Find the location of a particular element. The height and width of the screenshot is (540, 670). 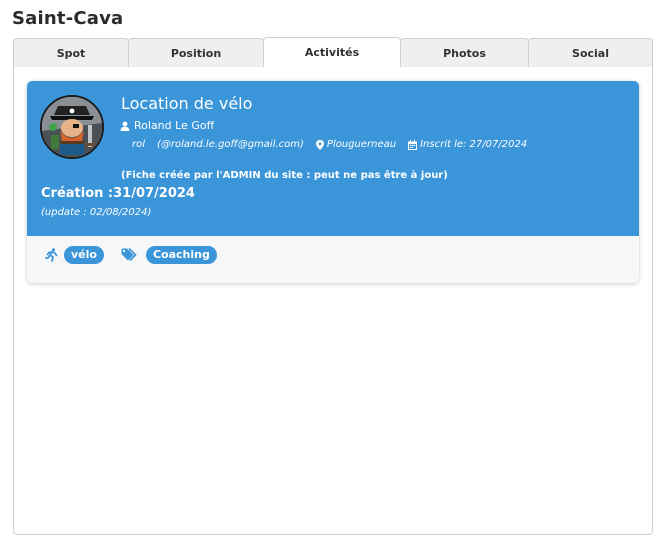

tab-bar: Spot Position Activités Photos Social is located at coordinates (333, 52).